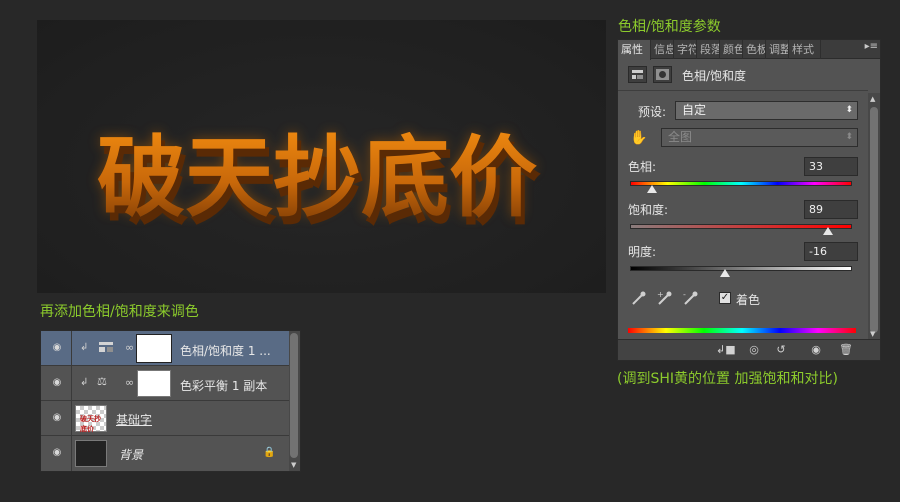 The width and height of the screenshot is (900, 502). I want to click on note-caption: (调到SHI黄的位置 加强饱和和对比), so click(727, 379).